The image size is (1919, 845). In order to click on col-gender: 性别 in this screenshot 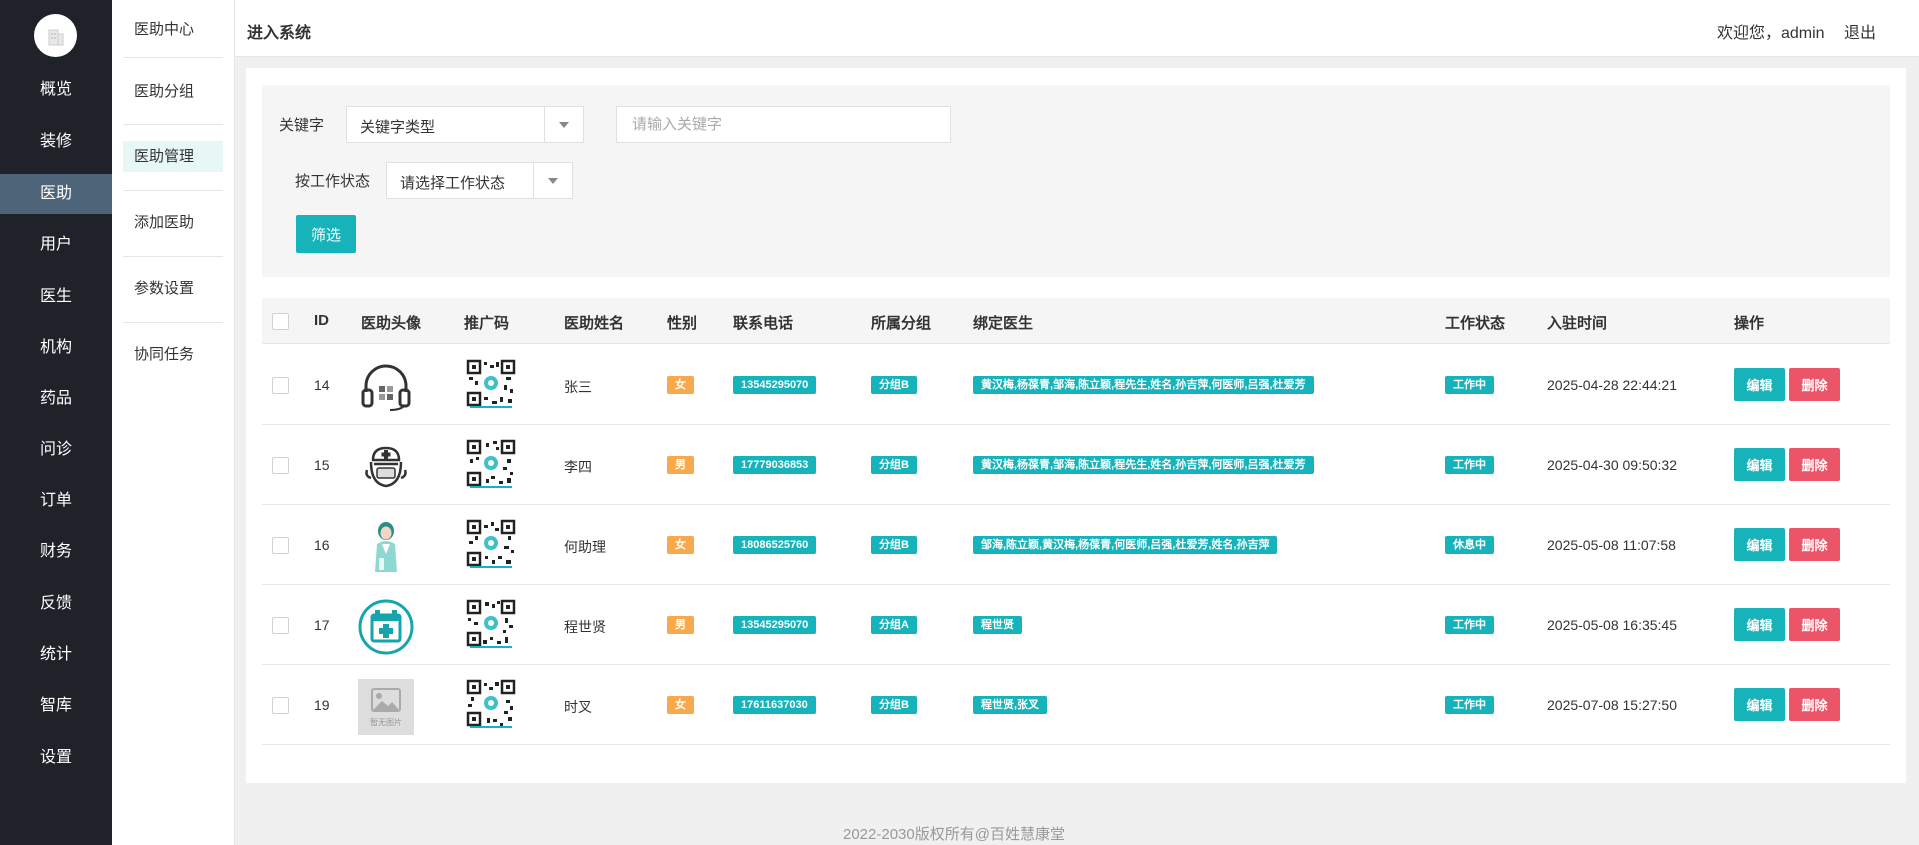, I will do `click(682, 323)`.